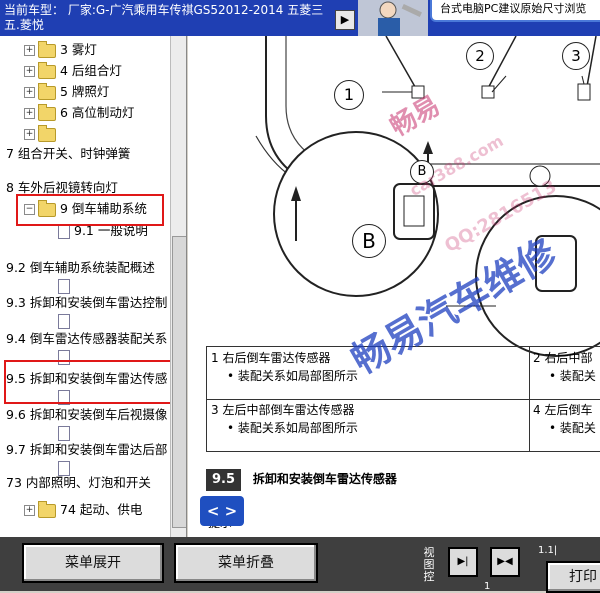 This screenshot has height=593, width=600. I want to click on tree-item-rear-combo-lamp: +4 后组合灯, so click(73, 71).